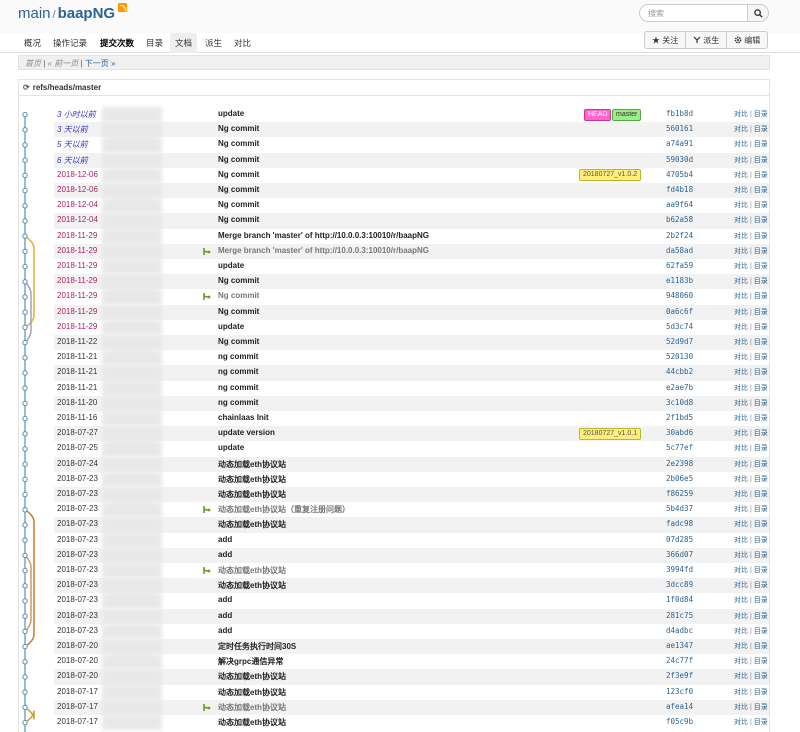 The height and width of the screenshot is (732, 800). I want to click on project-link: main, so click(34, 13).